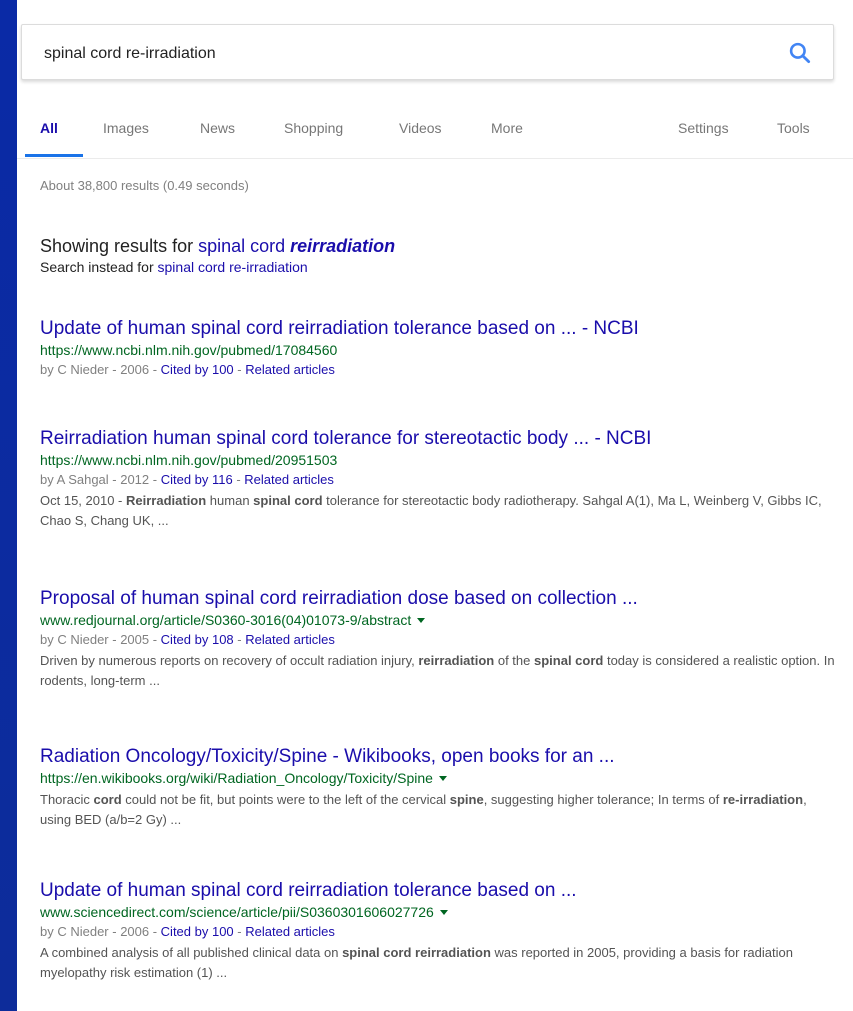  What do you see at coordinates (99, 267) in the screenshot?
I see `search-instead-label: Search instead for` at bounding box center [99, 267].